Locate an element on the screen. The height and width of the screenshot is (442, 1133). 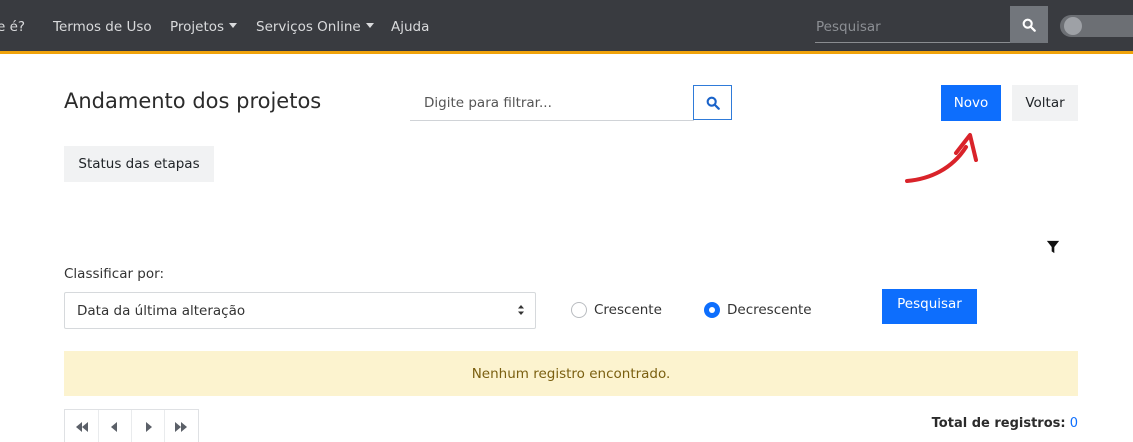
total-records: Total de registros: 0 is located at coordinates (1005, 423).